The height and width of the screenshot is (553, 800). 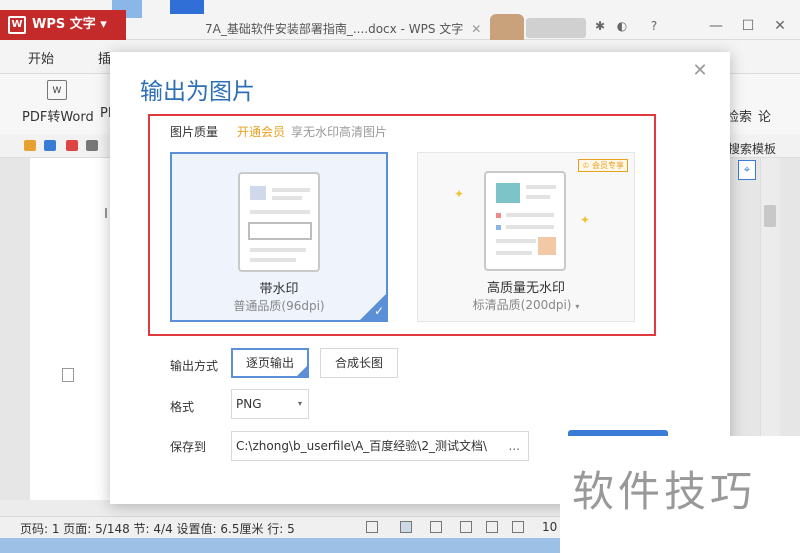 I want to click on hq-document-illustration, so click(x=525, y=221).